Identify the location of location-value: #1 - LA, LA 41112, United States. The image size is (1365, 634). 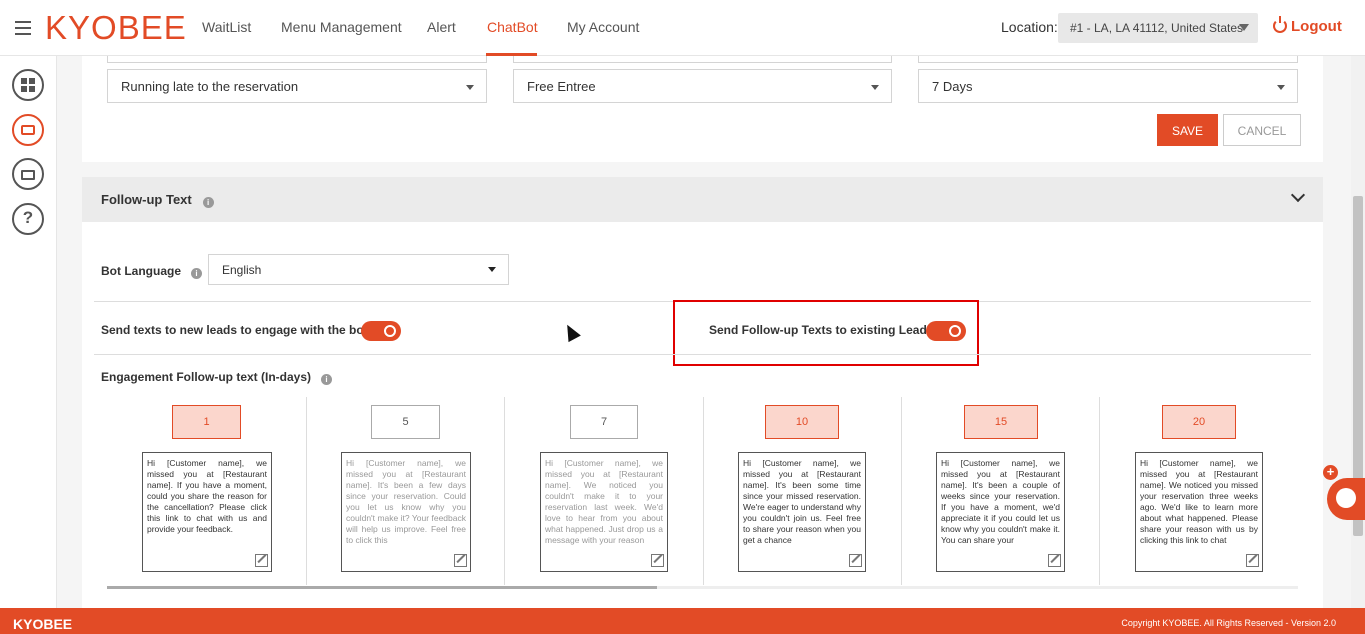
(1157, 28).